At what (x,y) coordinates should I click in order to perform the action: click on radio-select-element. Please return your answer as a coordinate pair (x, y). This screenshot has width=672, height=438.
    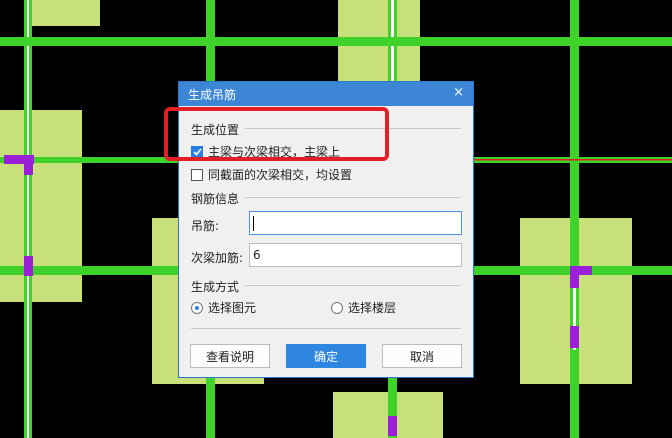
    Looking at the image, I should click on (197, 307).